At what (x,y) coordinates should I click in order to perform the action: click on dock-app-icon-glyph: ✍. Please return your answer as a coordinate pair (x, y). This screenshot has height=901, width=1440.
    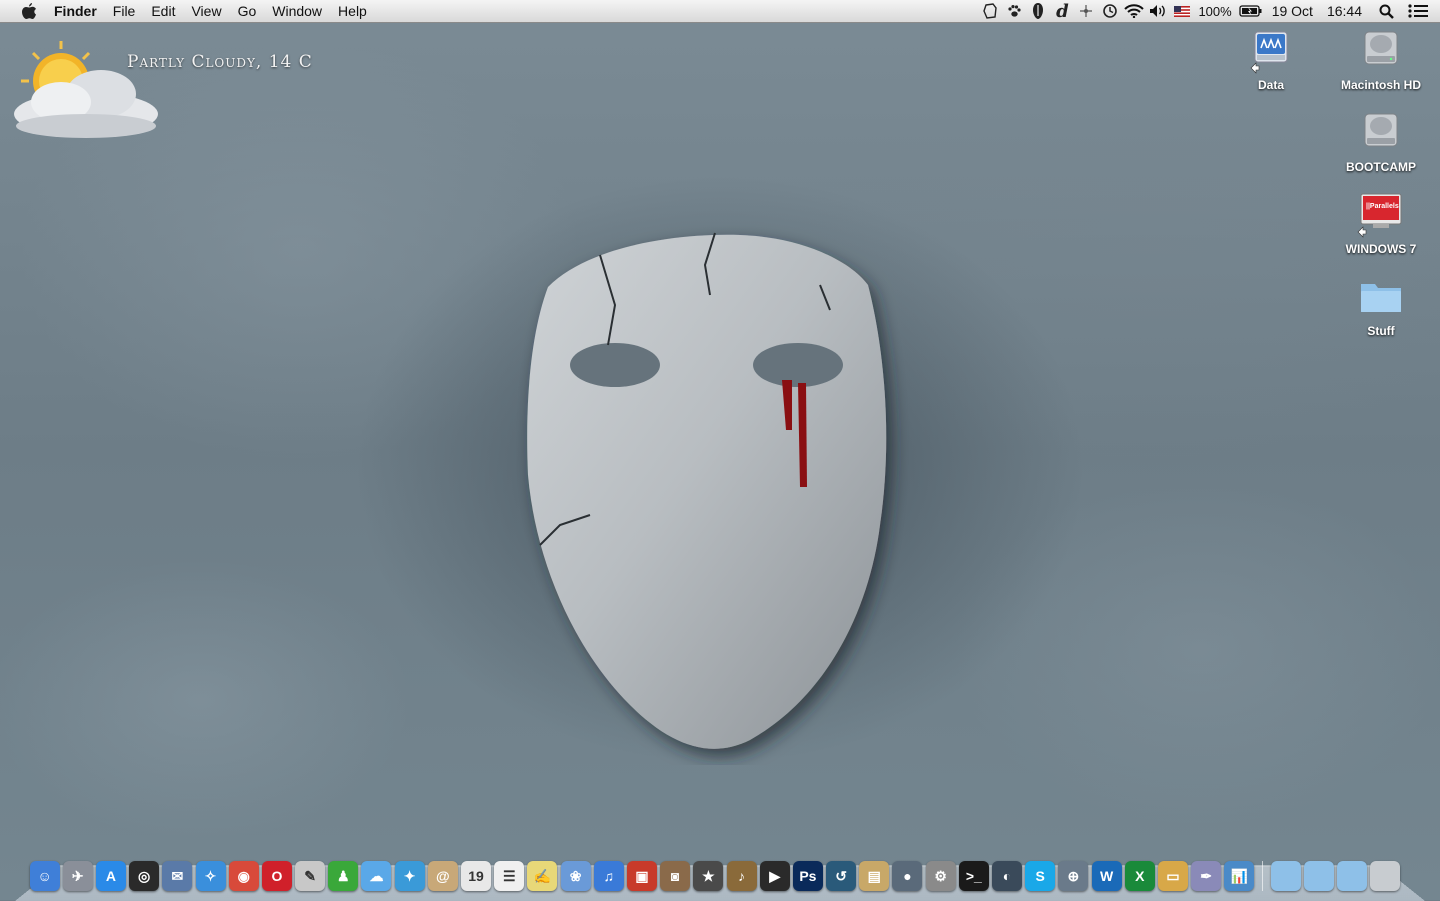
    Looking at the image, I should click on (542, 875).